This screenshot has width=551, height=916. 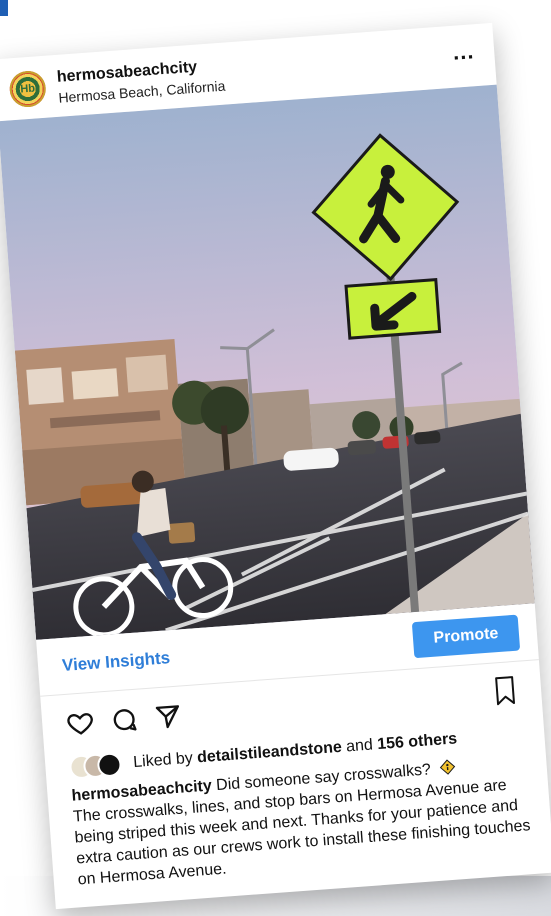 What do you see at coordinates (168, 716) in the screenshot?
I see `share-icon` at bounding box center [168, 716].